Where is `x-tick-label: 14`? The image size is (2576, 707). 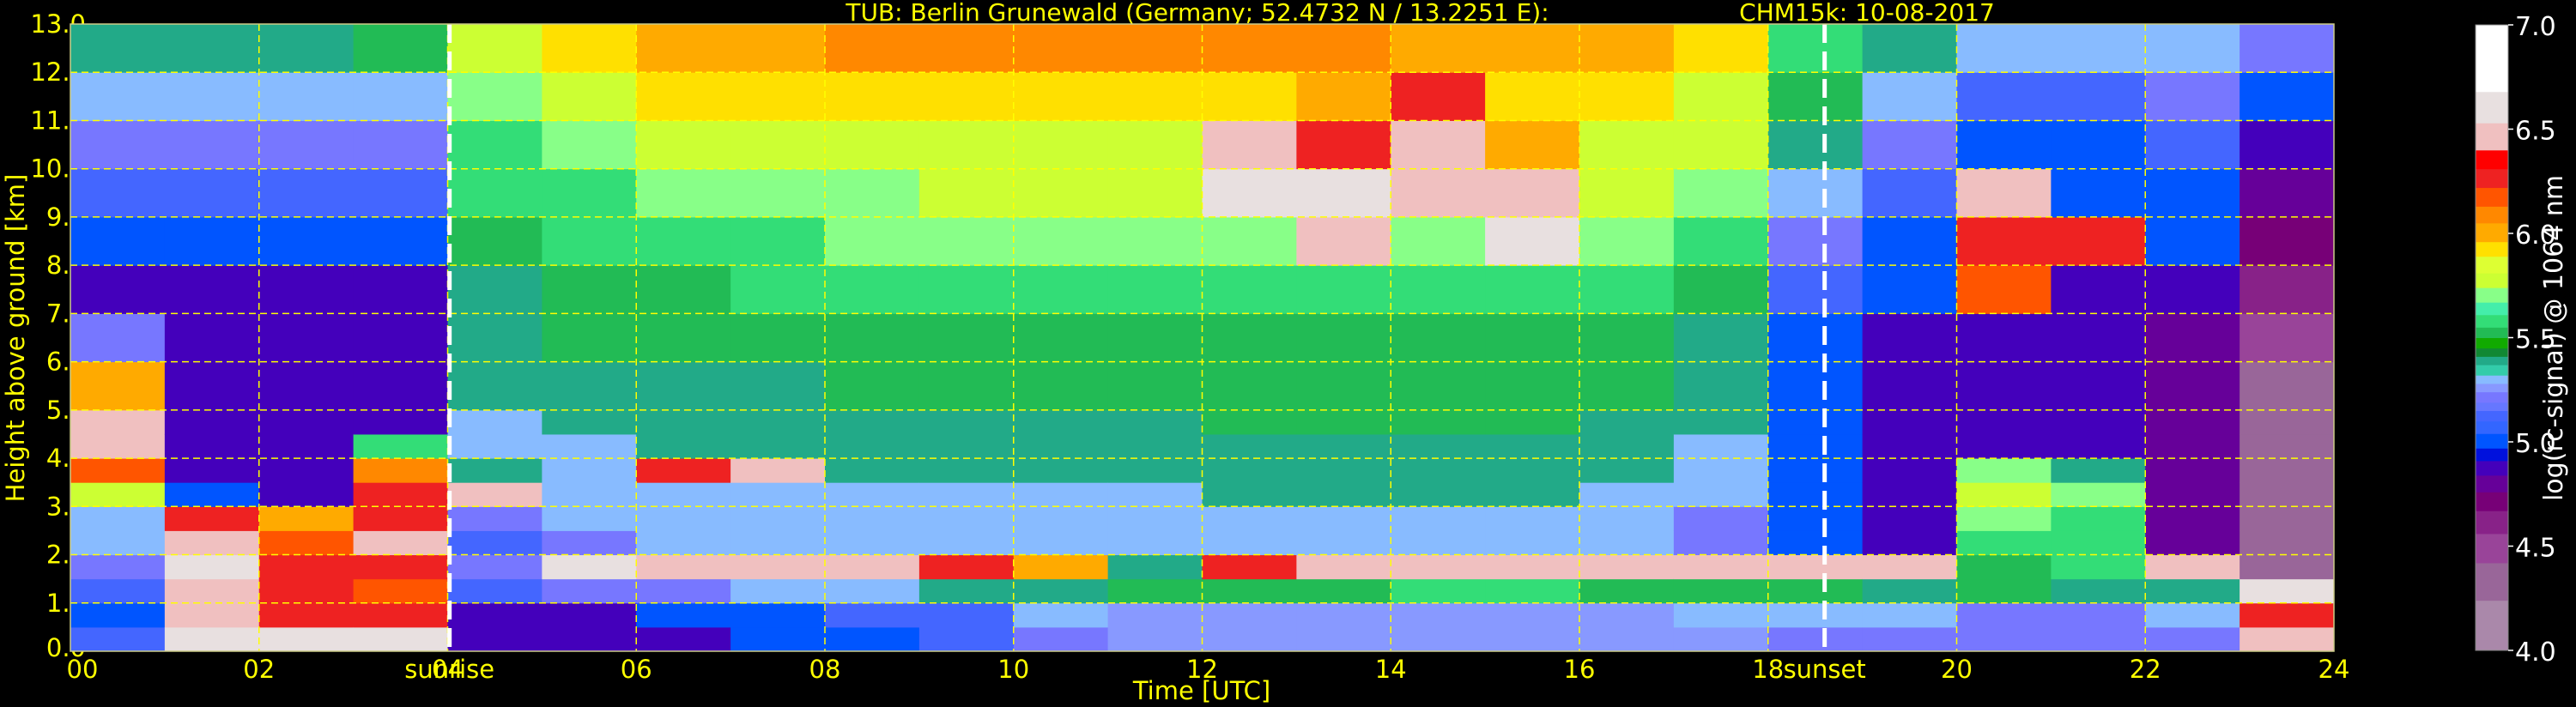 x-tick-label: 14 is located at coordinates (1391, 670).